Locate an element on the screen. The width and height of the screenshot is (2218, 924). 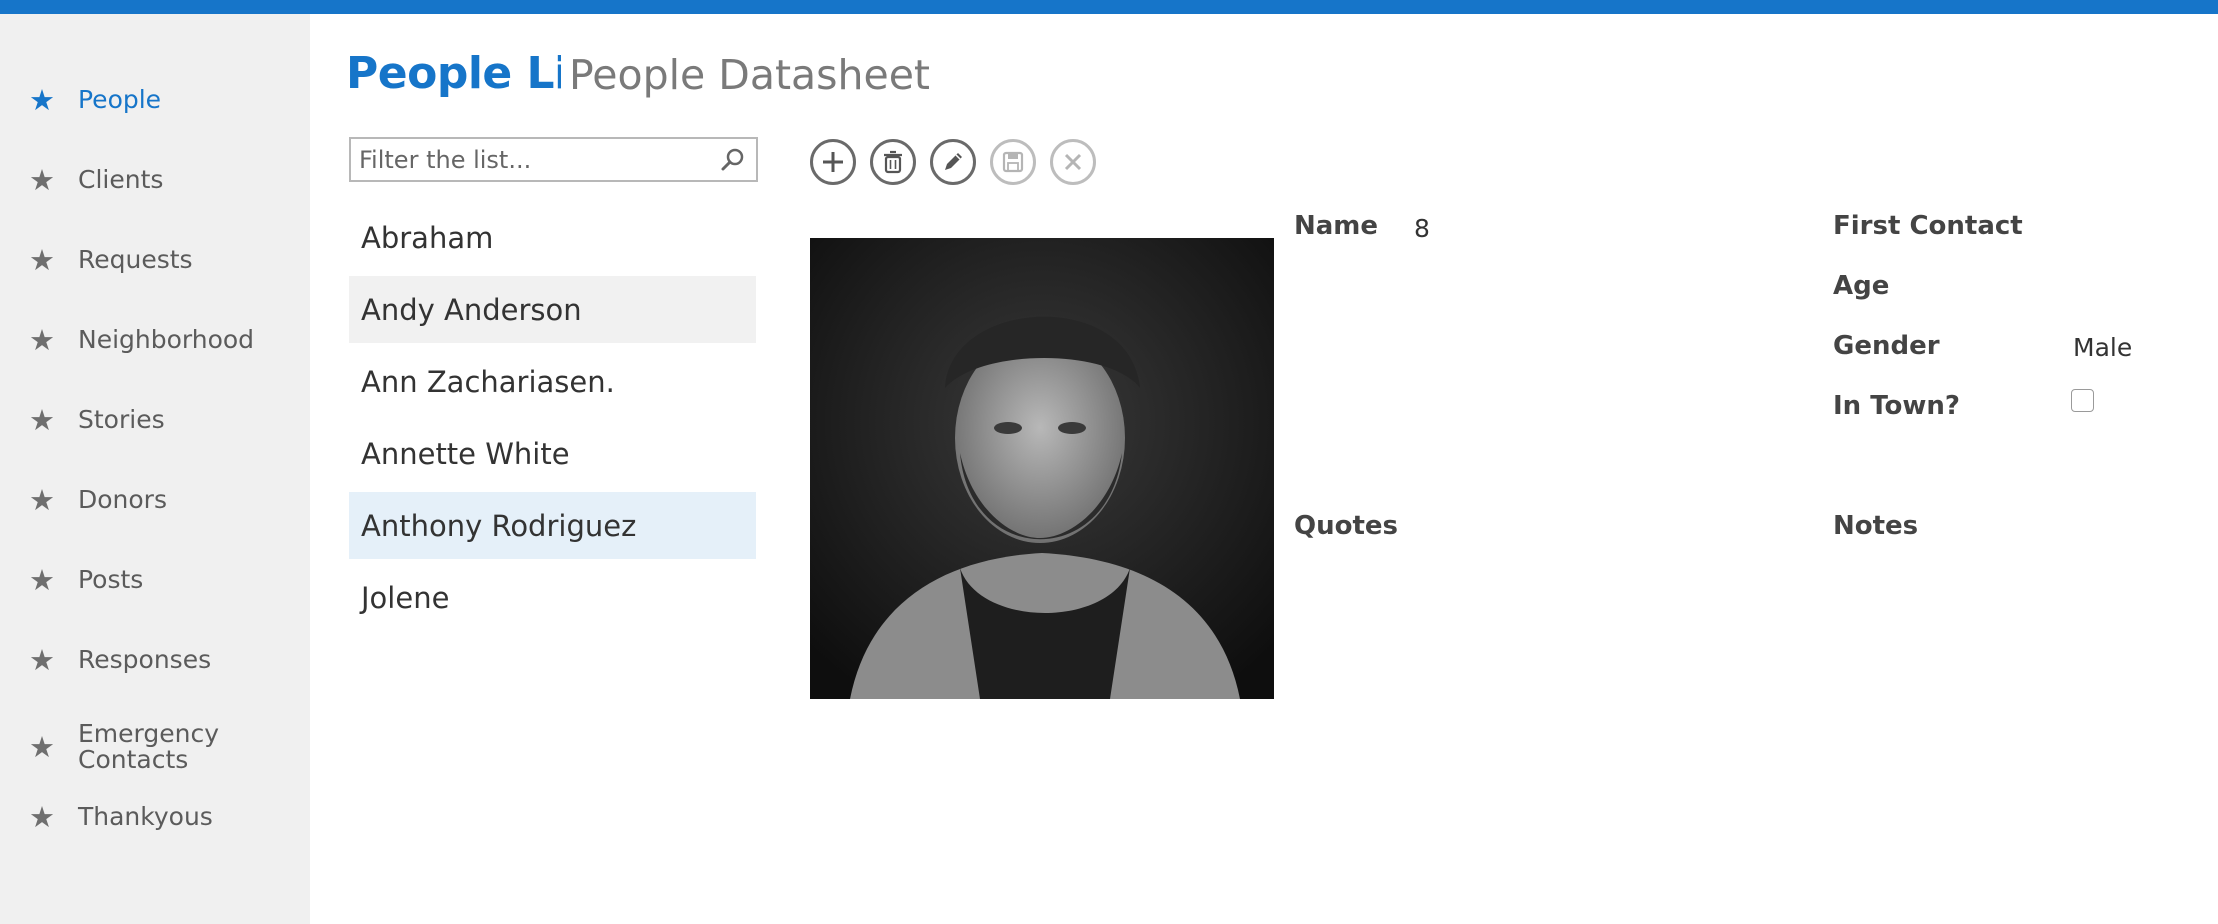
list-item: Annette White is located at coordinates (552, 453).